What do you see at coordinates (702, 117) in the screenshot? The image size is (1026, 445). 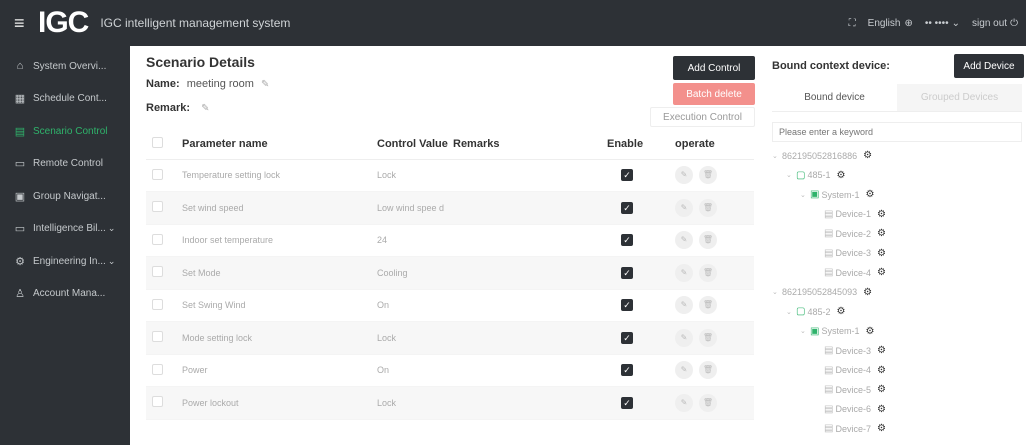 I see `execution-control-button: Execution Control` at bounding box center [702, 117].